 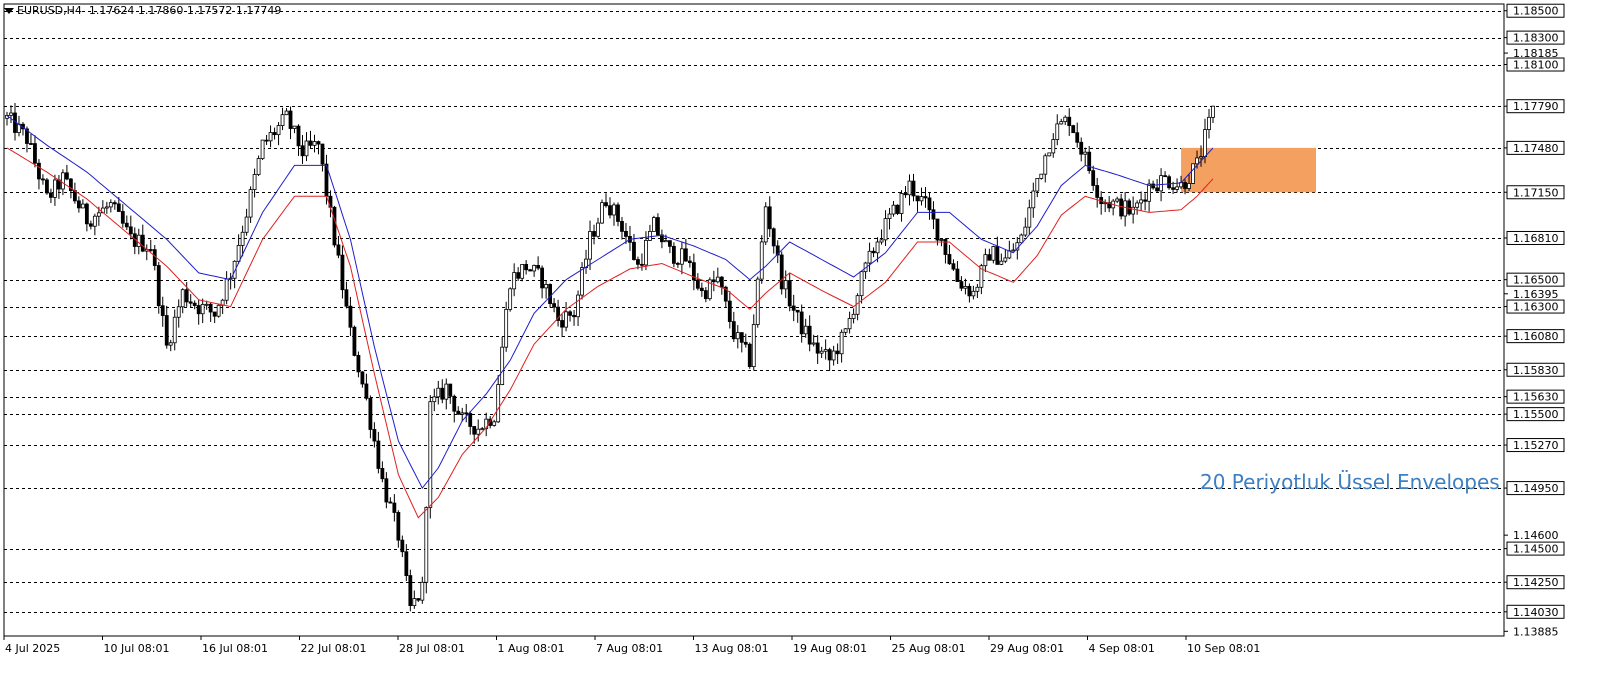 What do you see at coordinates (1536, 192) in the screenshot?
I see `y-tick-label: 1.17150` at bounding box center [1536, 192].